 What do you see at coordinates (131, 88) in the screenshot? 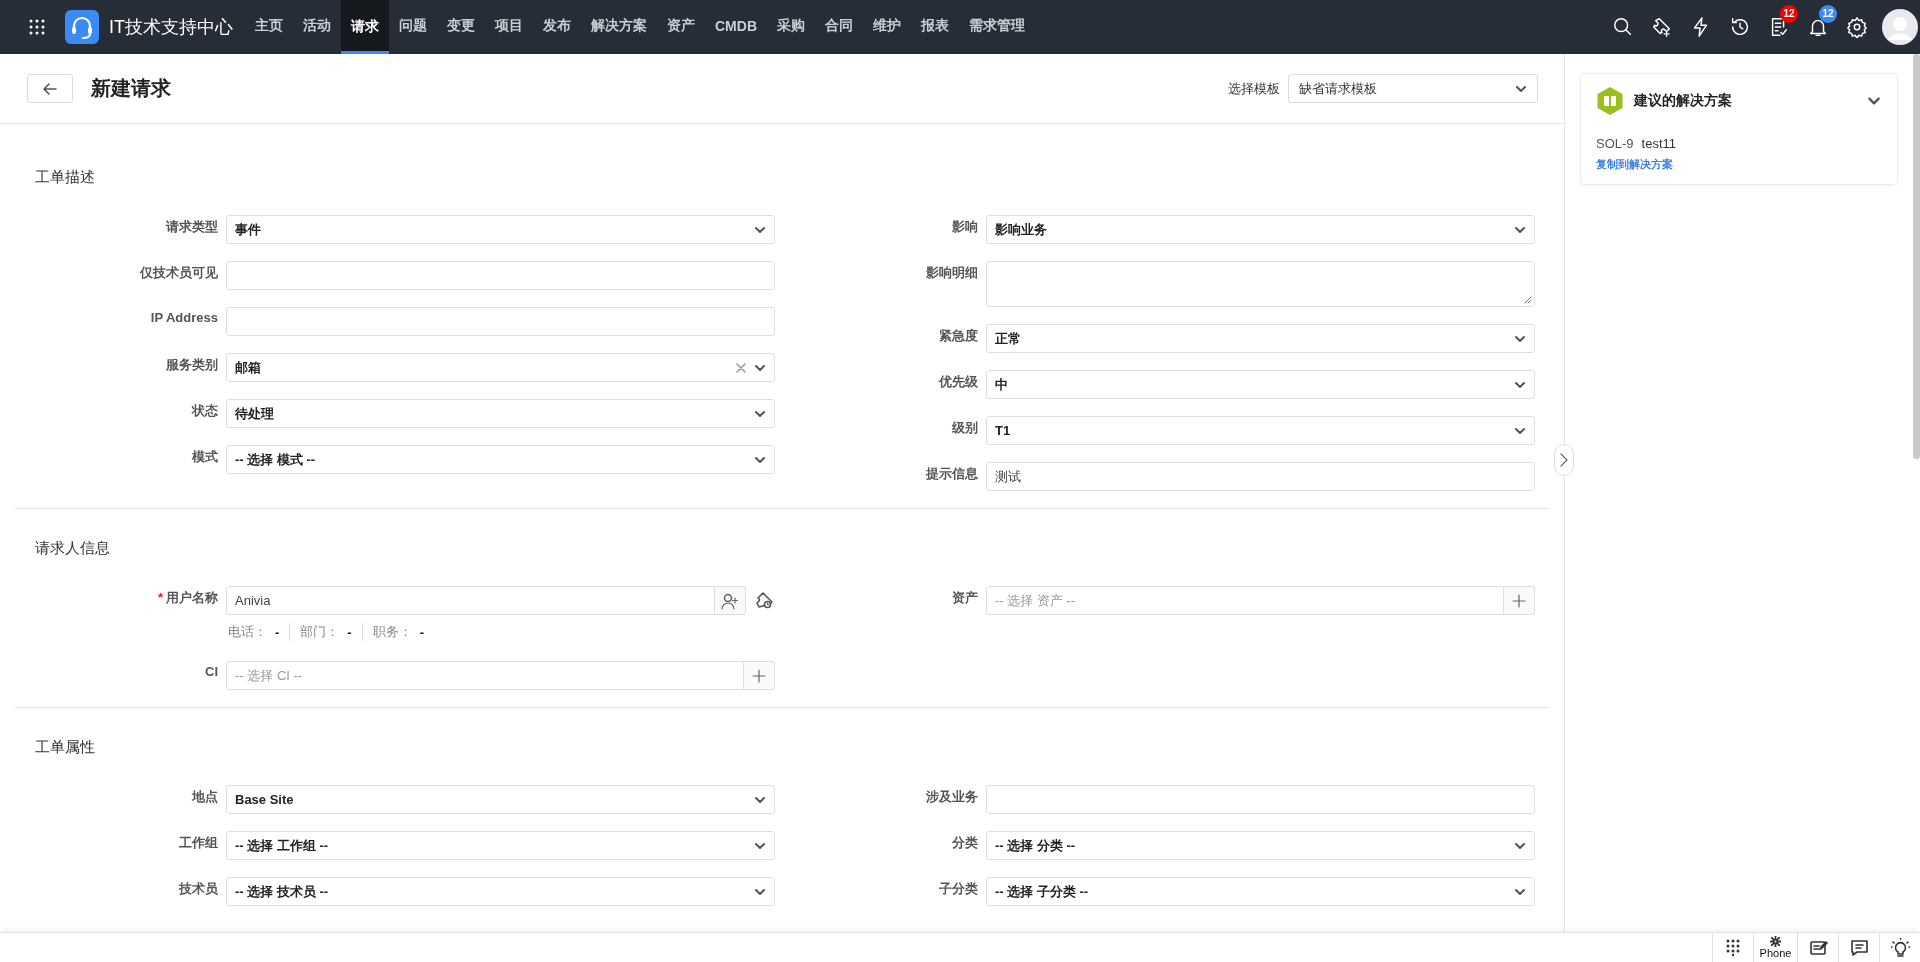
I see `page-title: 新建请求` at bounding box center [131, 88].